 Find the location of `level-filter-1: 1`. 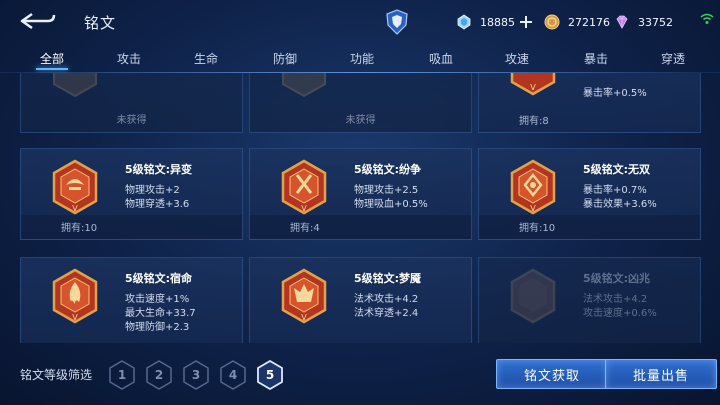

level-filter-1: 1 is located at coordinates (122, 375).